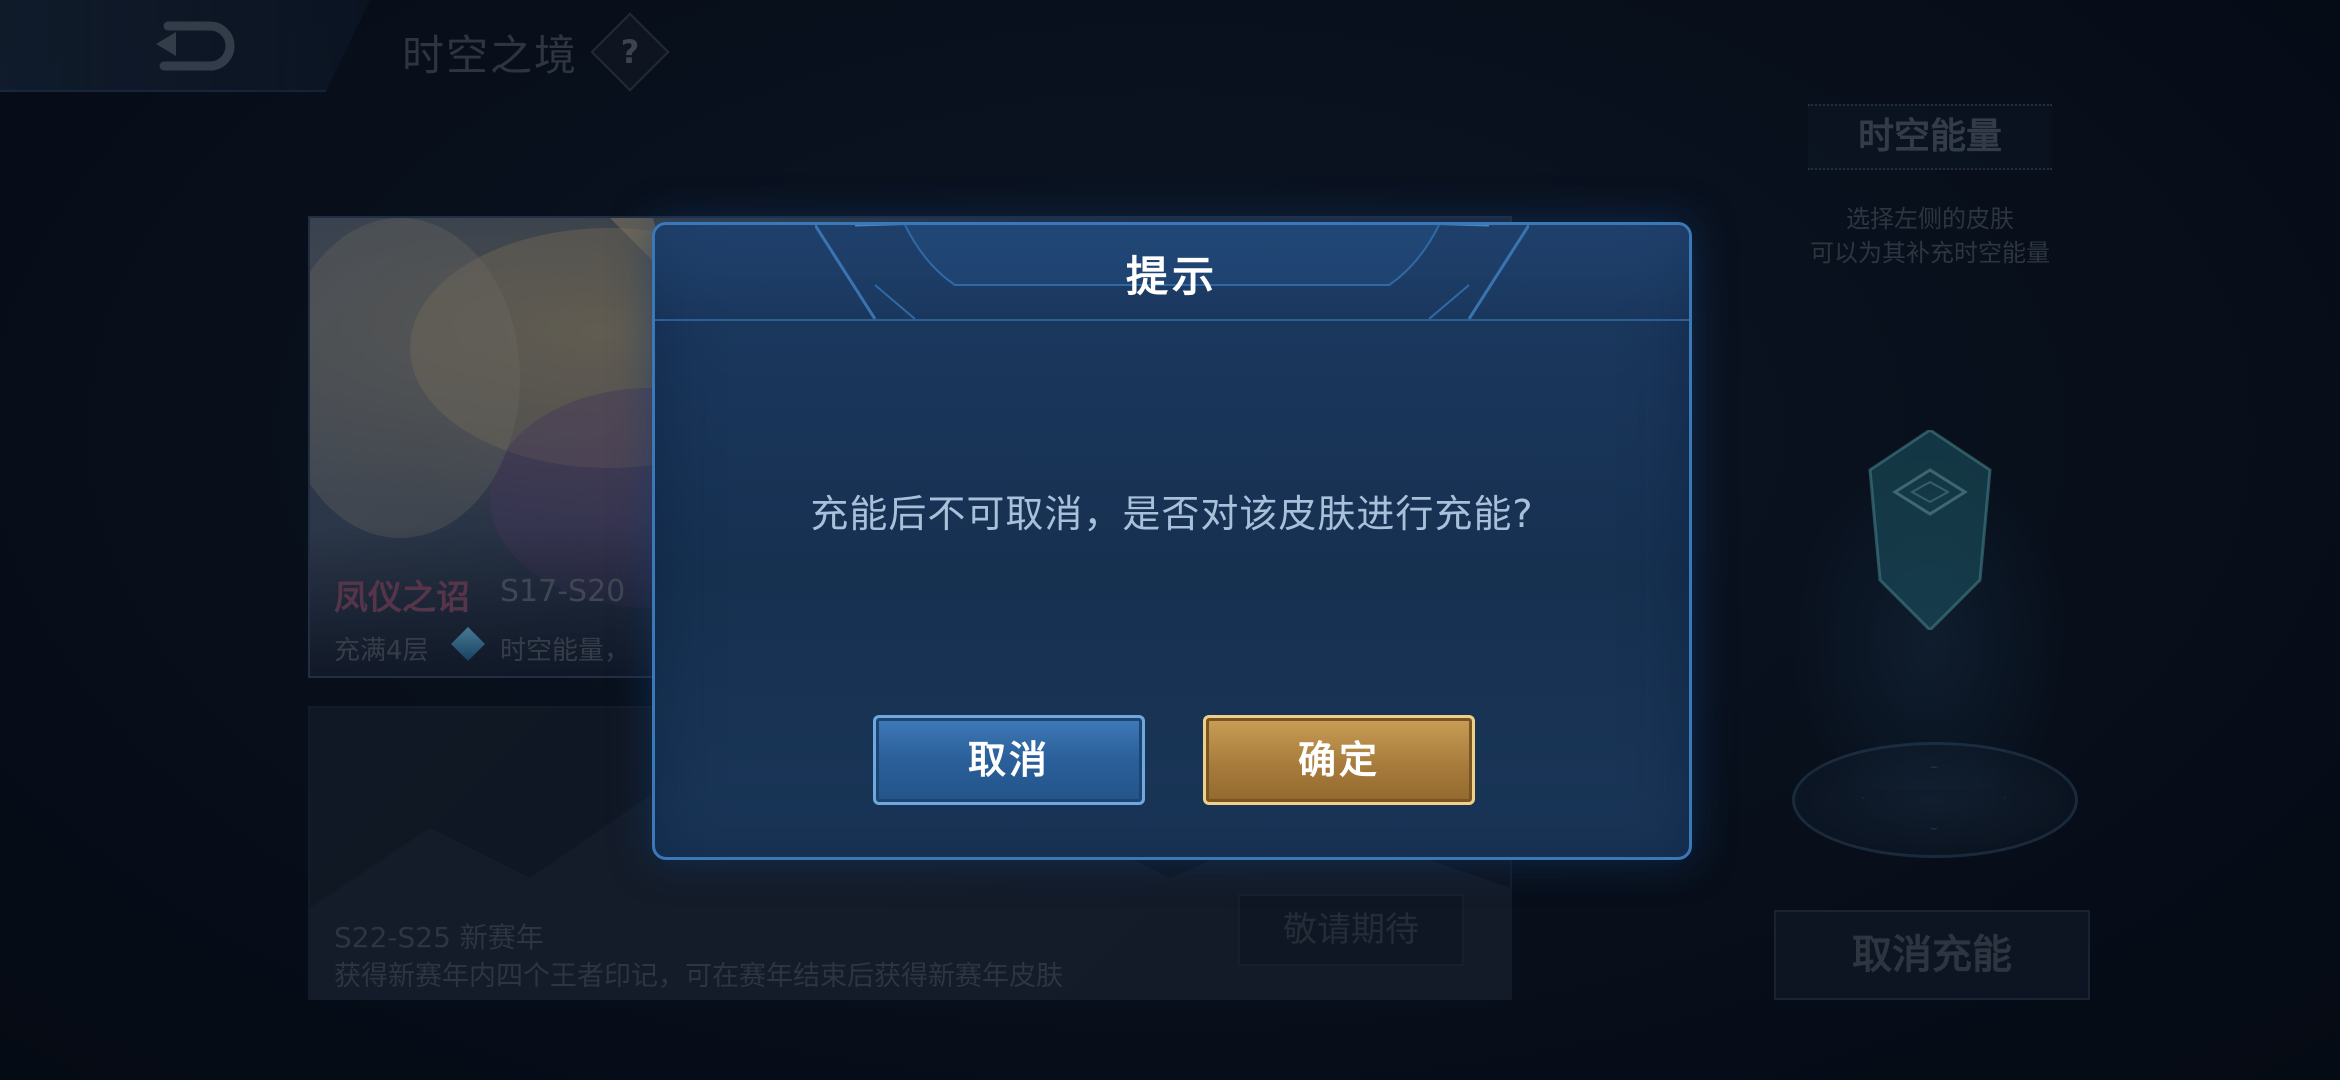 This screenshot has height=1080, width=2340. Describe the element at coordinates (1339, 760) in the screenshot. I see `confirm-button: 确定` at that location.